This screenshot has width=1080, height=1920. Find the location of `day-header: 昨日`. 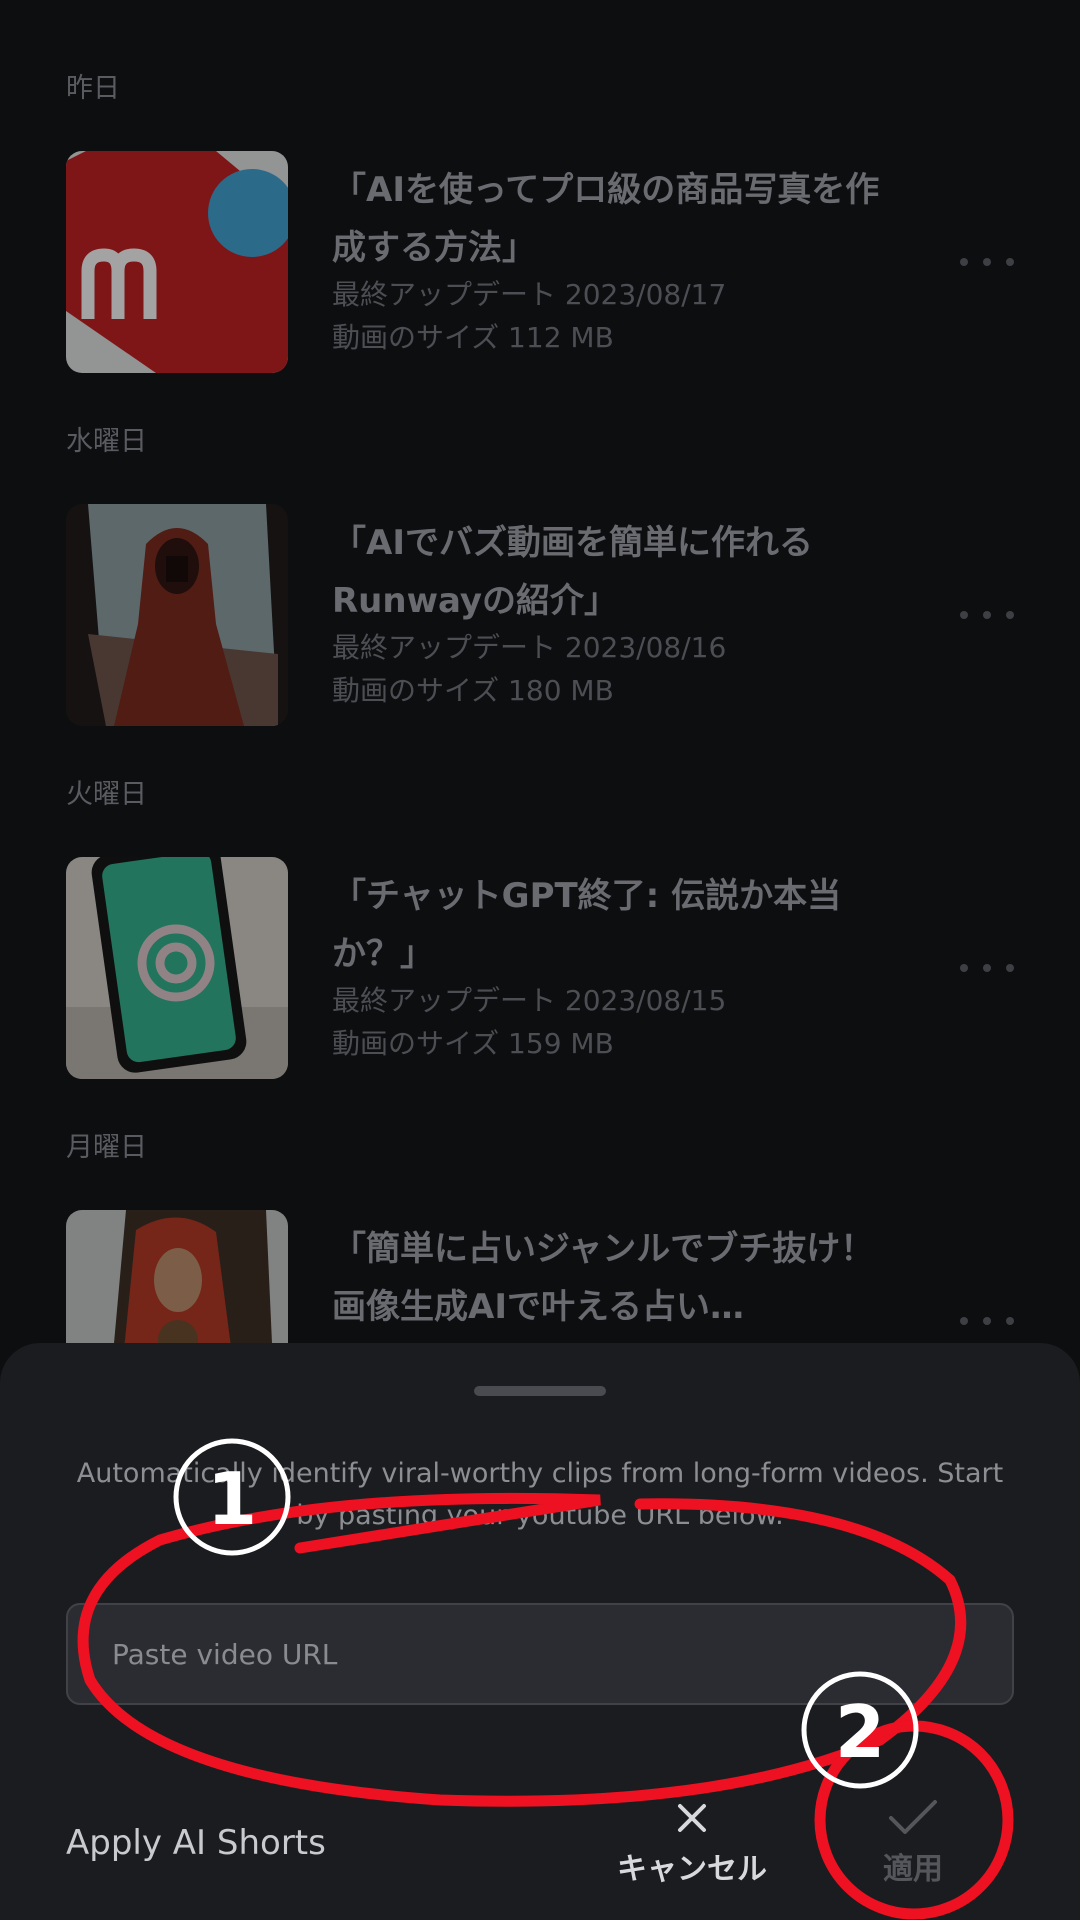

day-header: 昨日 is located at coordinates (93, 88).